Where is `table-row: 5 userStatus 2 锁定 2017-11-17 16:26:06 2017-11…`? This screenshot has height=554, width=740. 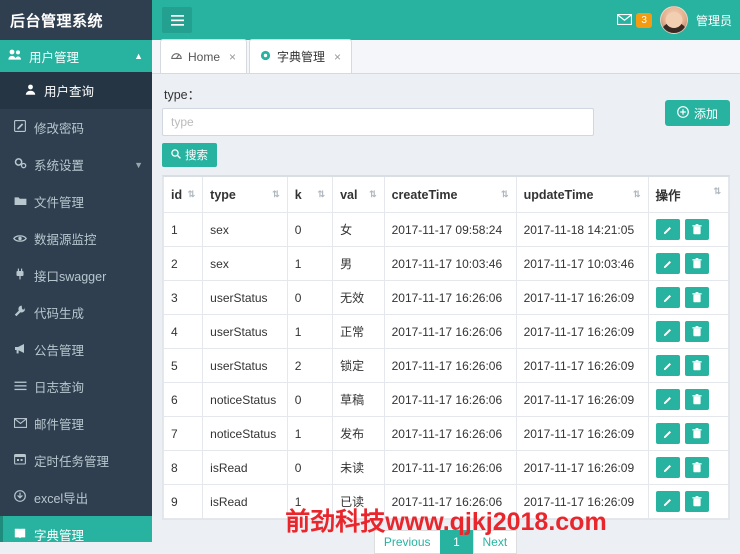
table-row: 5 userStatus 2 锁定 2017-11-17 16:26:06 2017-11… is located at coordinates (446, 365).